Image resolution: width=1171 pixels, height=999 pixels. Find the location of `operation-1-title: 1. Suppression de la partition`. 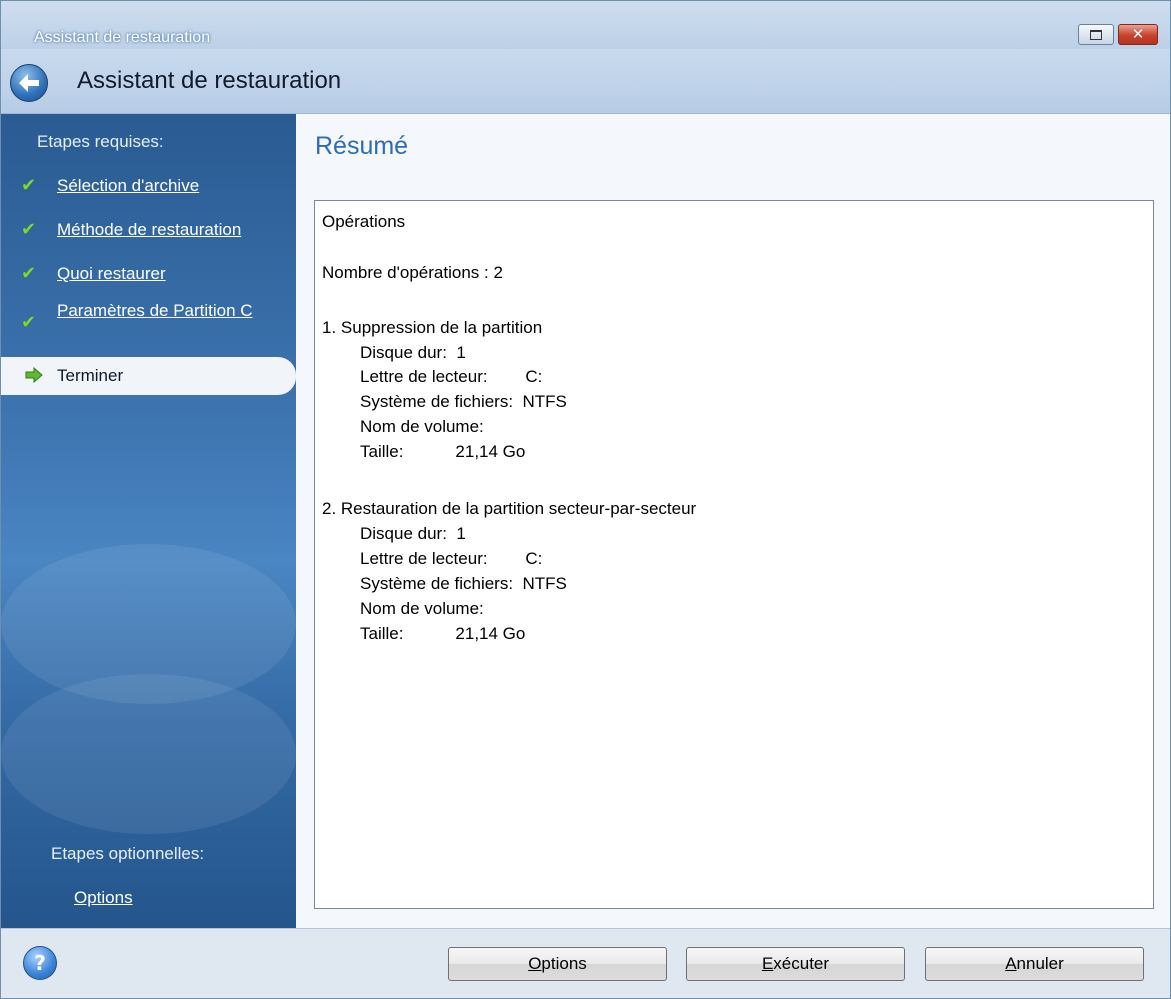

operation-1-title: 1. Suppression de la partition is located at coordinates (432, 327).